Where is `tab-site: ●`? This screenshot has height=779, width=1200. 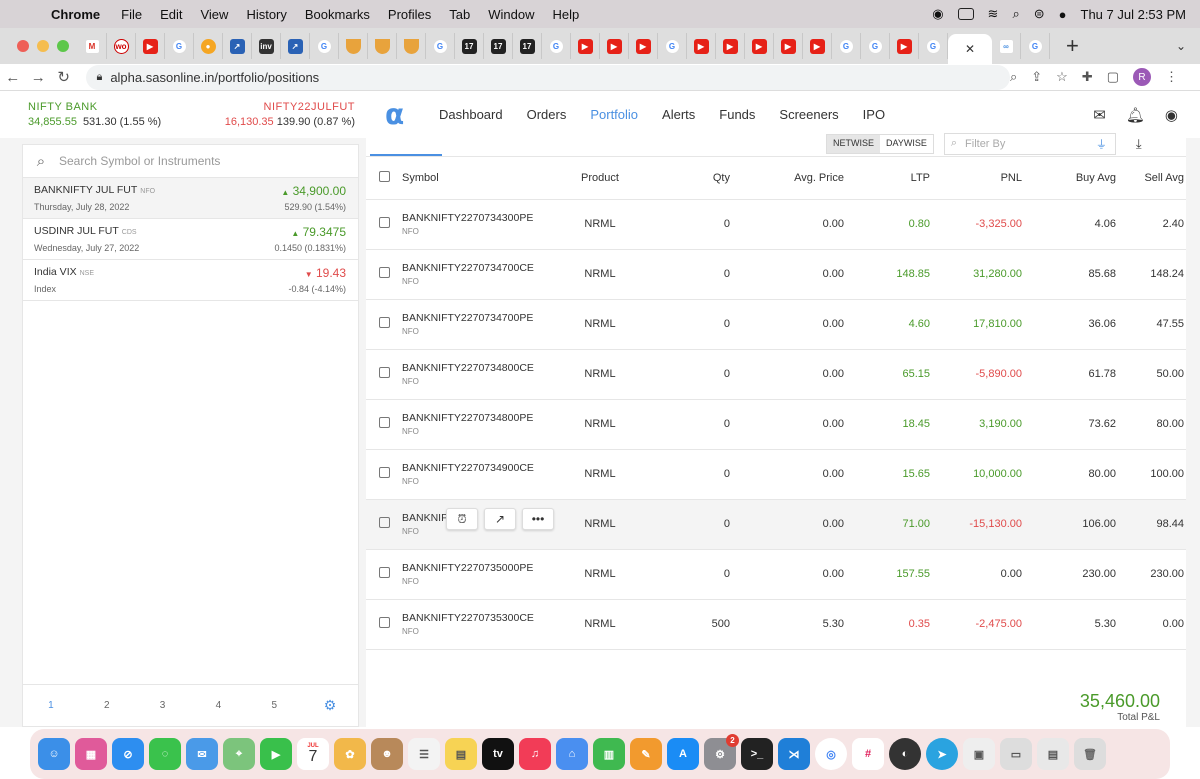 tab-site: ● is located at coordinates (208, 46).